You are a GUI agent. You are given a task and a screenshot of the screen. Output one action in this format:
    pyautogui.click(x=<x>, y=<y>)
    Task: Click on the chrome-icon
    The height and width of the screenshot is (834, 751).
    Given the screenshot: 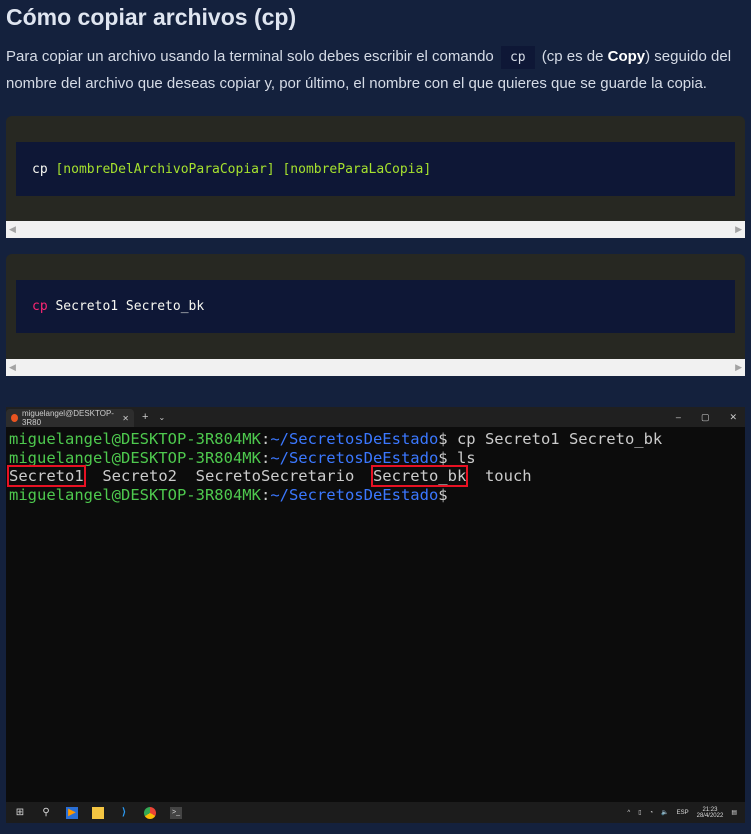 What is the action you would take?
    pyautogui.click(x=150, y=812)
    